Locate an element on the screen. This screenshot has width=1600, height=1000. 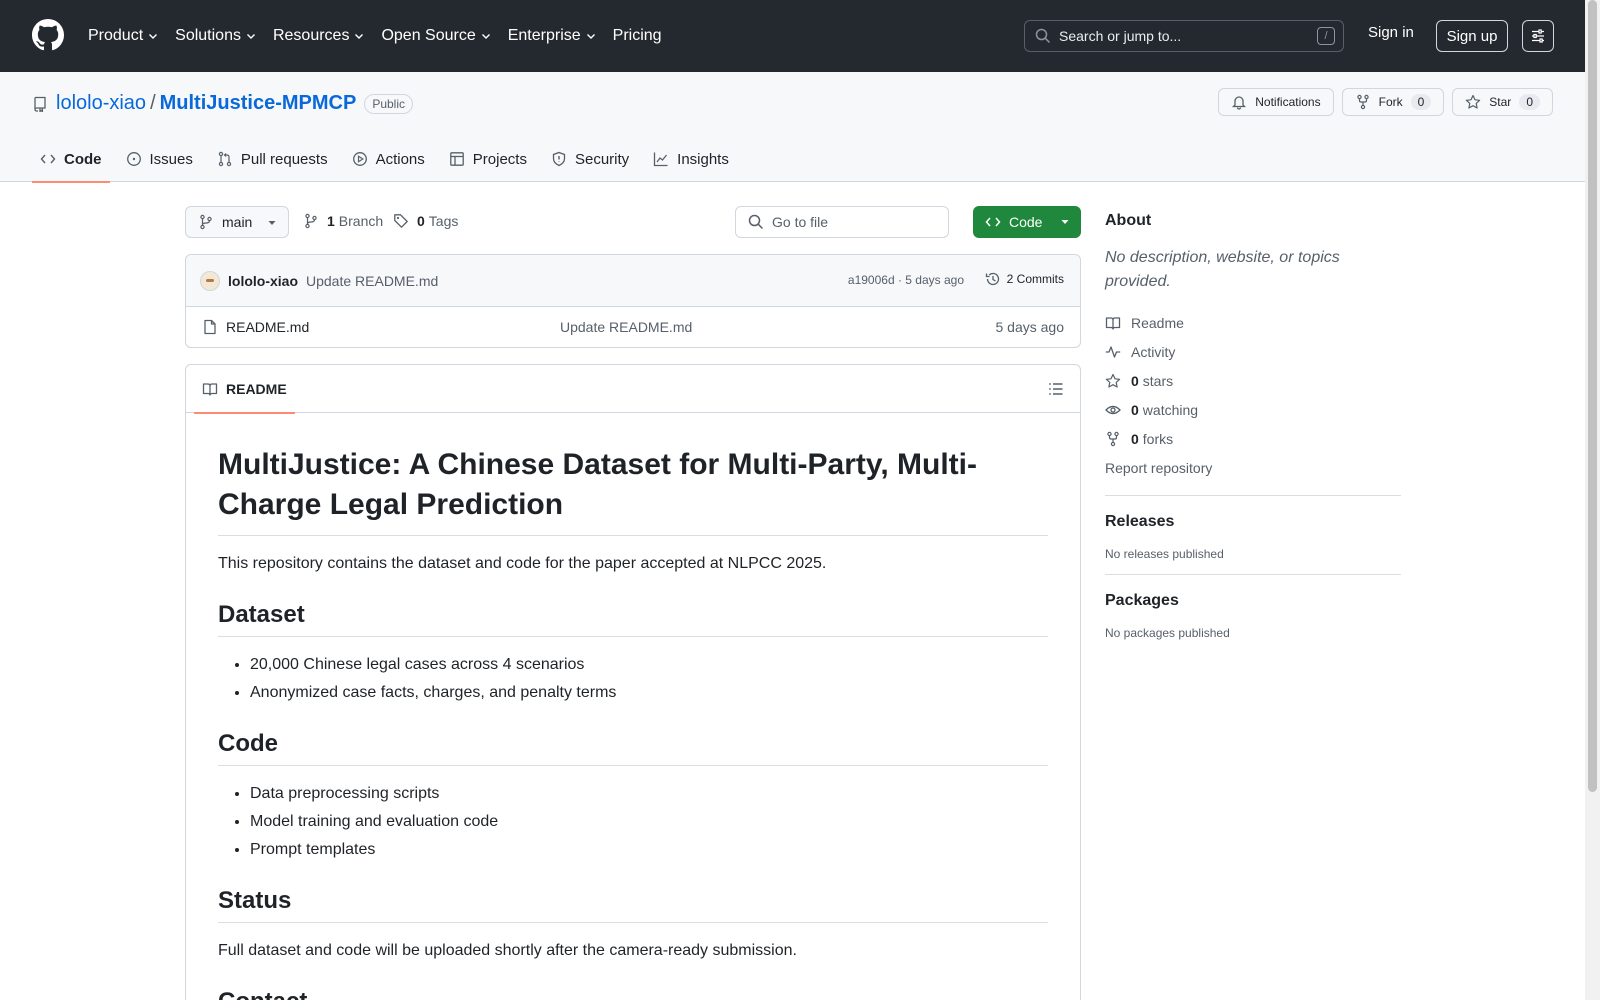
tab-actions: Actions is located at coordinates (388, 159).